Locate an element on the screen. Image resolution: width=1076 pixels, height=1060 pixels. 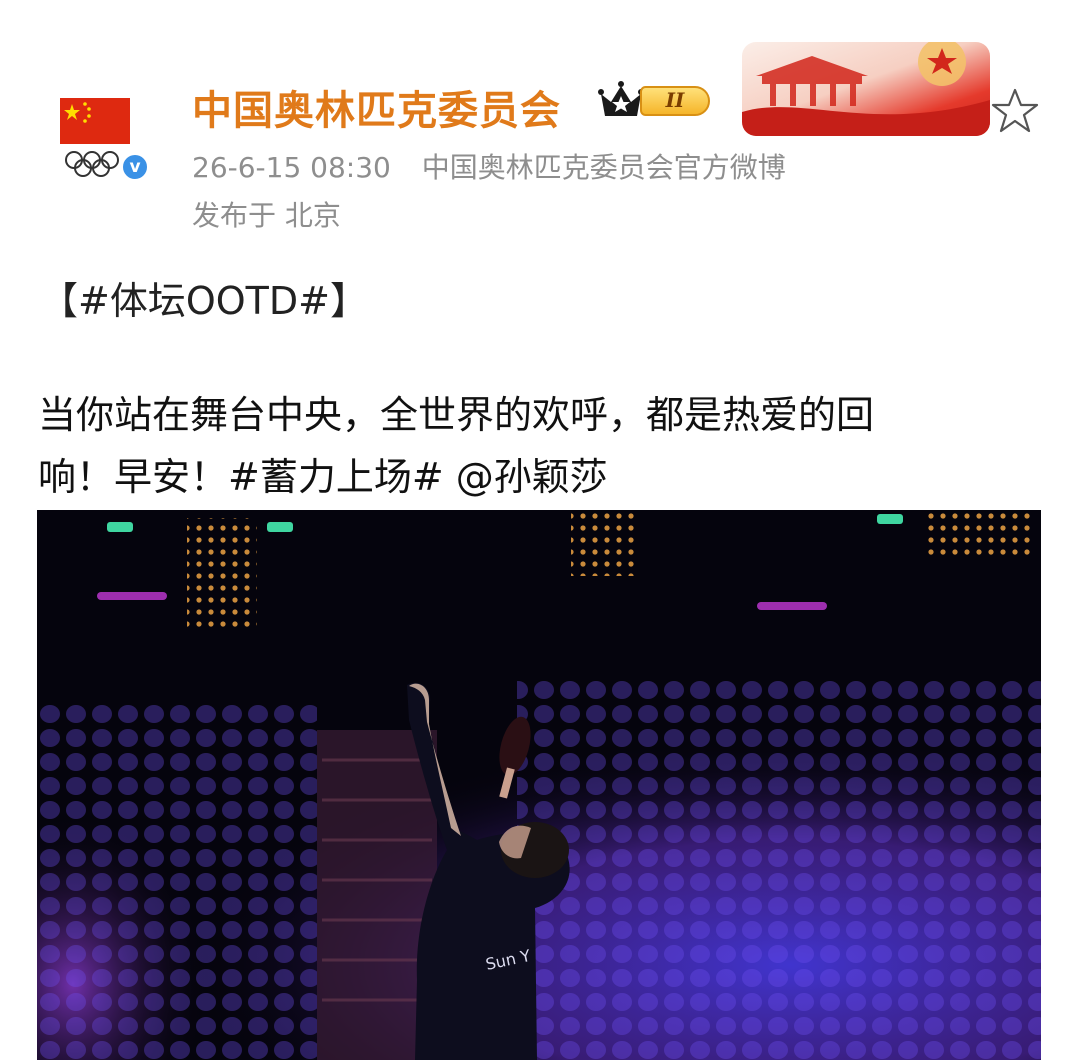
member-level-badge: II is located at coordinates (675, 101).